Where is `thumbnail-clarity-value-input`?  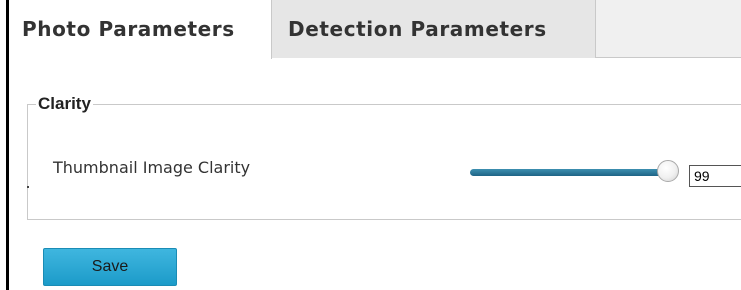 thumbnail-clarity-value-input is located at coordinates (715, 176).